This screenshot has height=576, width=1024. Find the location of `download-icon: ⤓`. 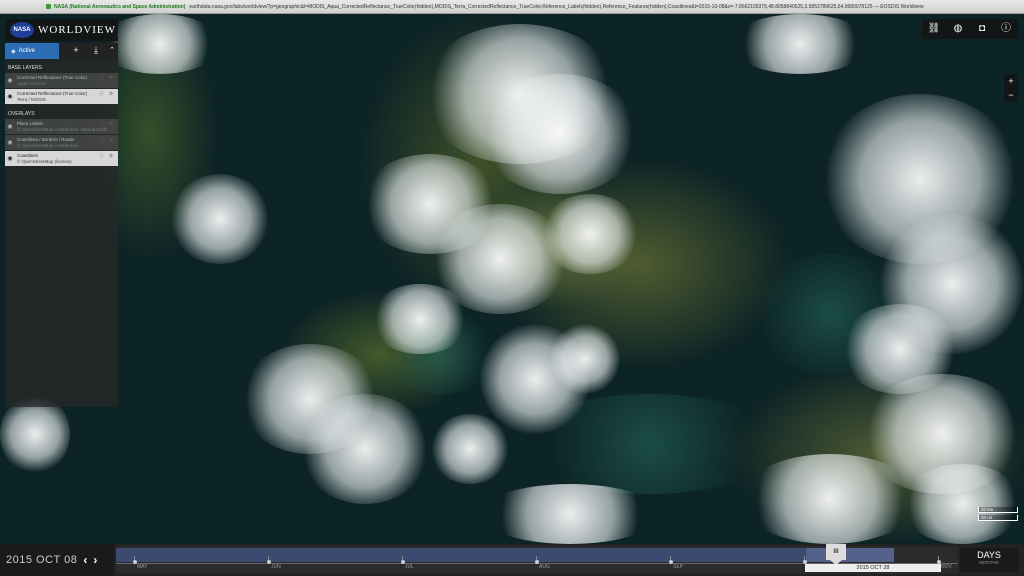

download-icon: ⤓ is located at coordinates (96, 50).